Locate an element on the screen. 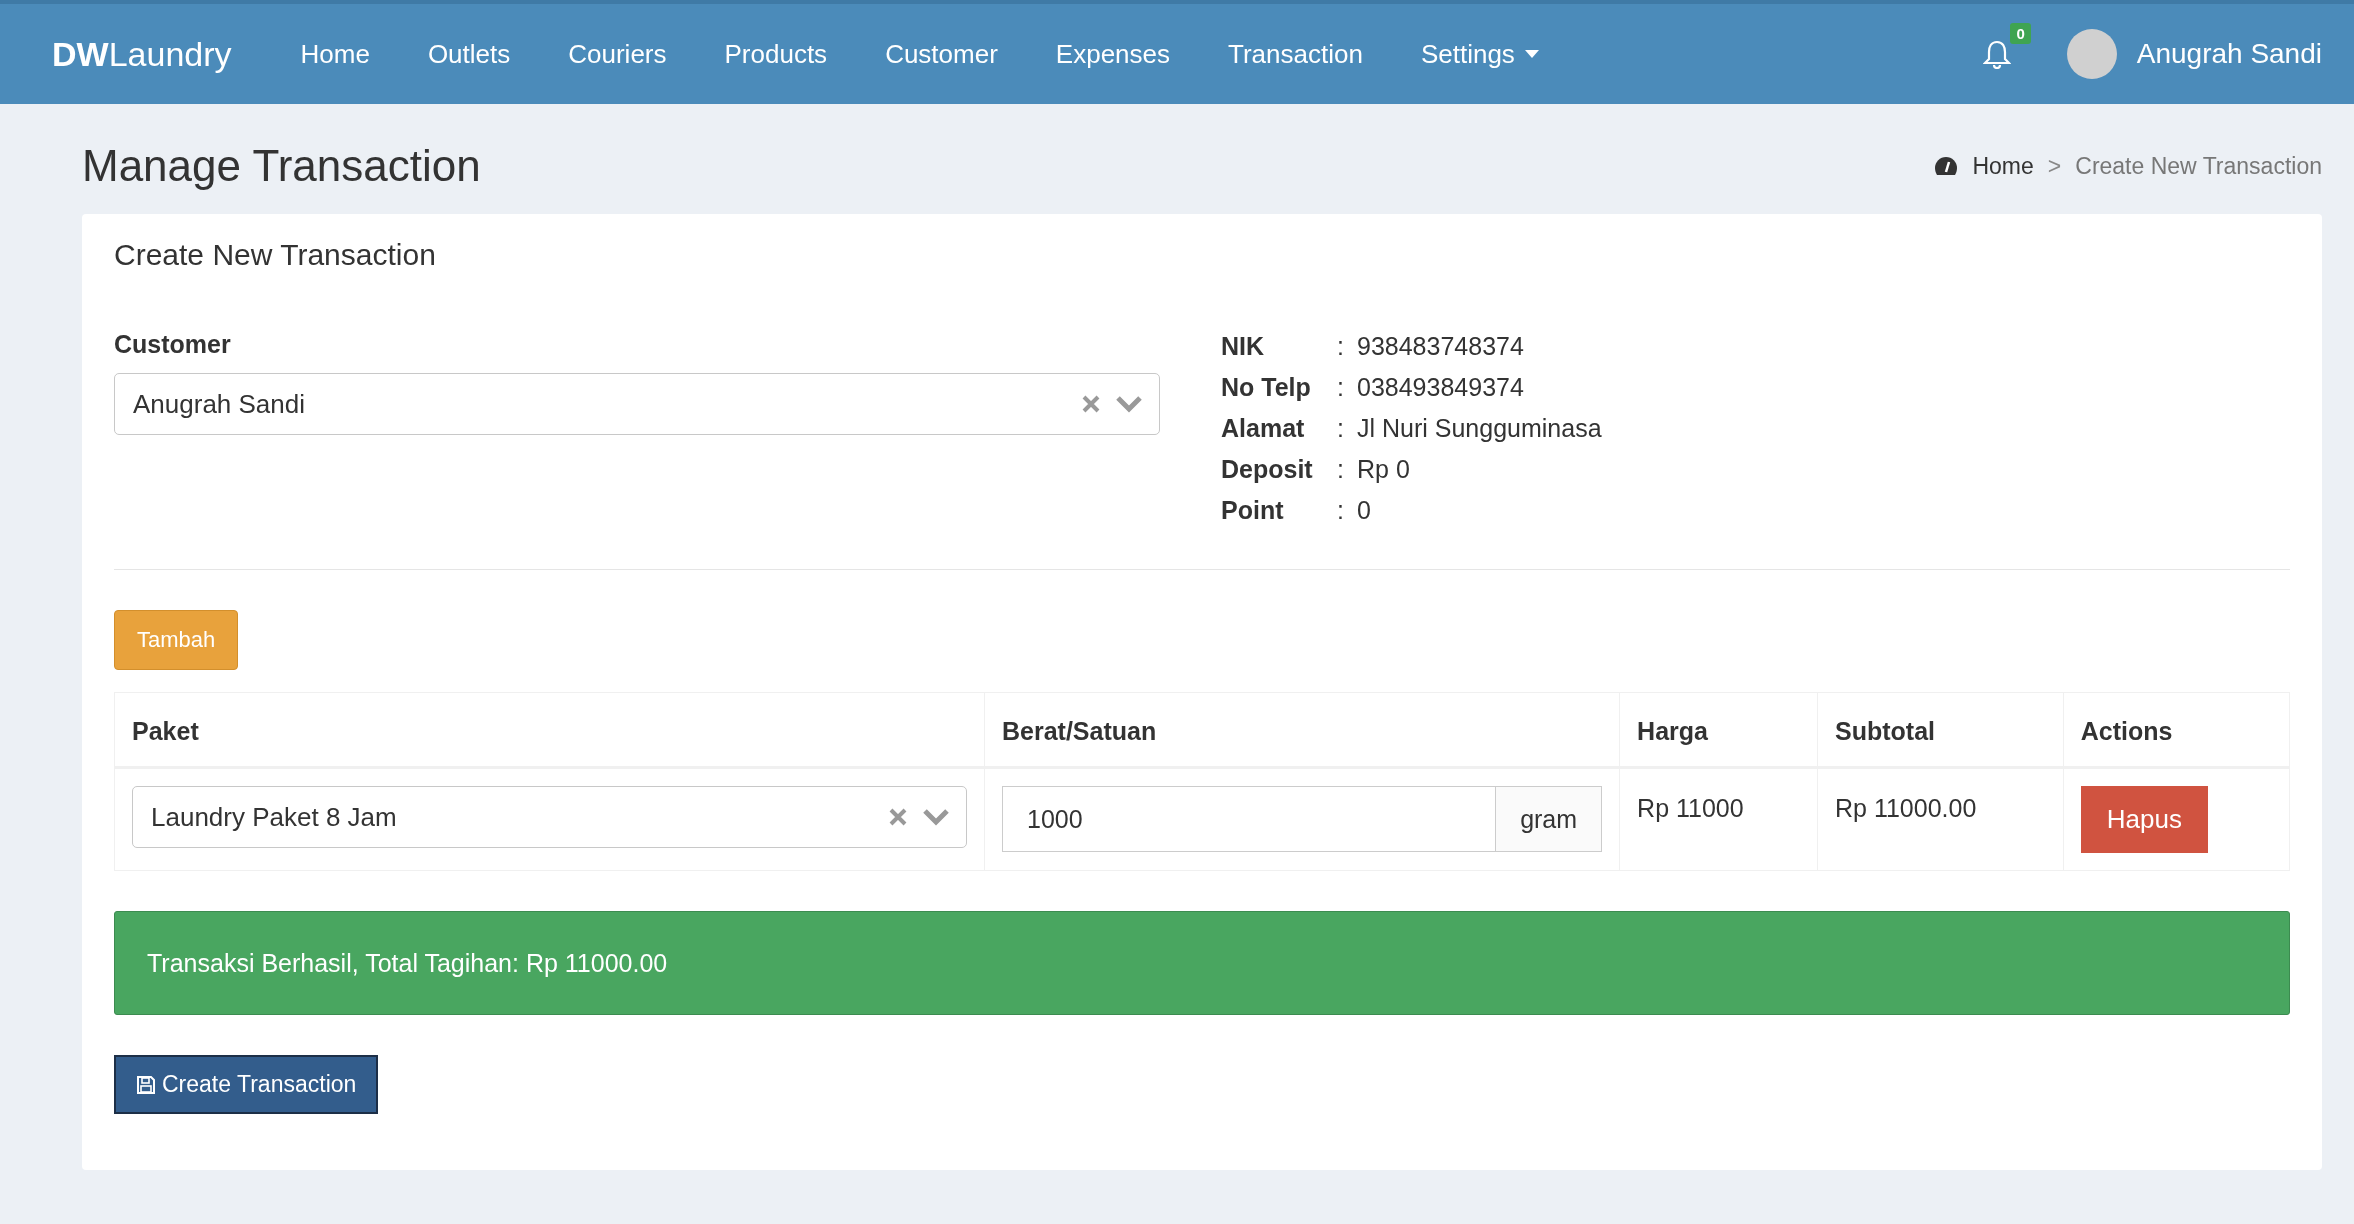  dashboard-icon is located at coordinates (1946, 166).